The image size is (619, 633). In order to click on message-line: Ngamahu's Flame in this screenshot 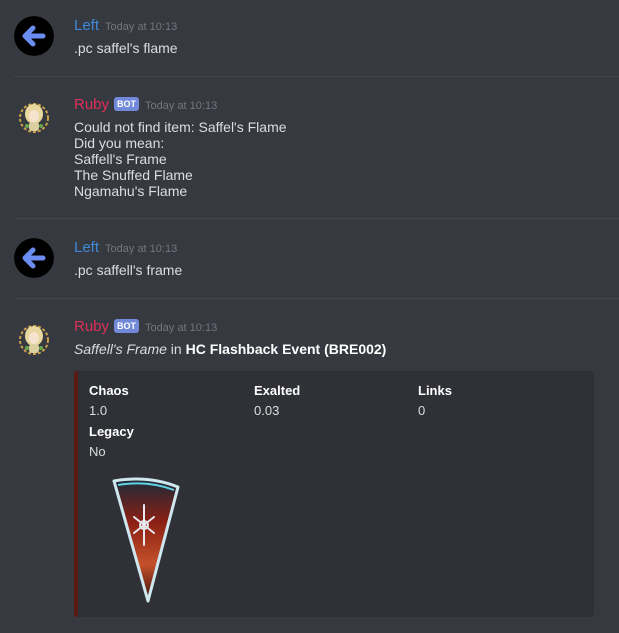, I will do `click(131, 191)`.